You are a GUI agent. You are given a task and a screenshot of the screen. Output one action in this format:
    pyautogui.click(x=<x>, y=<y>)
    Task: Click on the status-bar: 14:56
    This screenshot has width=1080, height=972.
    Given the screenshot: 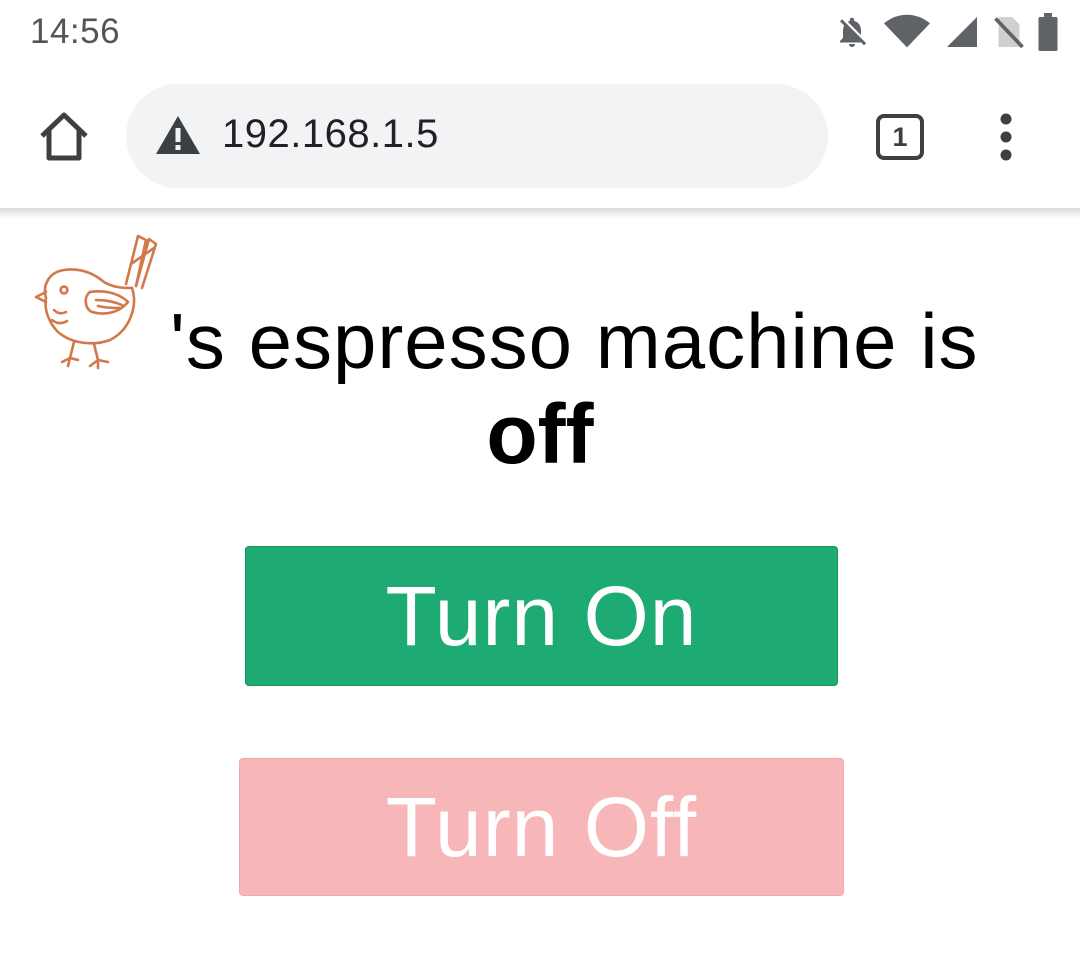 What is the action you would take?
    pyautogui.click(x=540, y=32)
    